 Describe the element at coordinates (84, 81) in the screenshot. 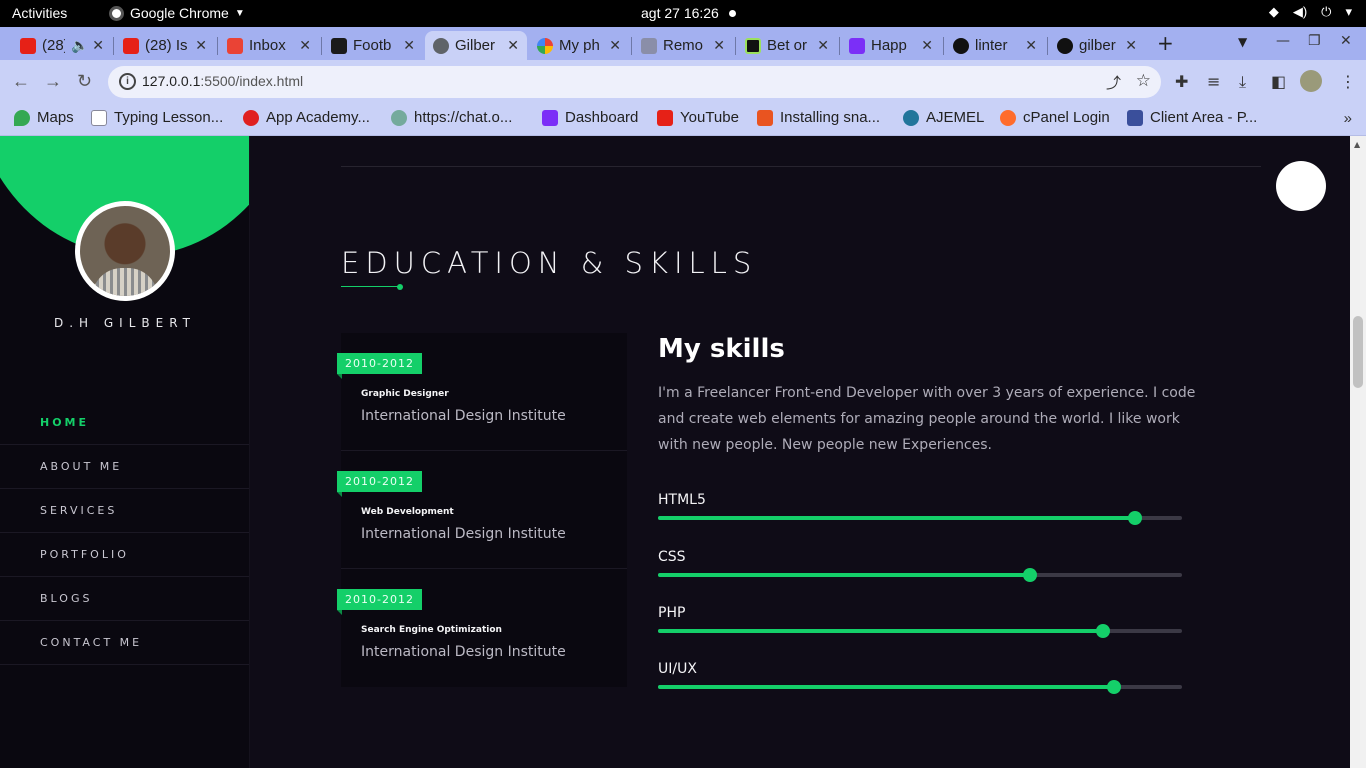

I see `reload-icon: ↻` at that location.